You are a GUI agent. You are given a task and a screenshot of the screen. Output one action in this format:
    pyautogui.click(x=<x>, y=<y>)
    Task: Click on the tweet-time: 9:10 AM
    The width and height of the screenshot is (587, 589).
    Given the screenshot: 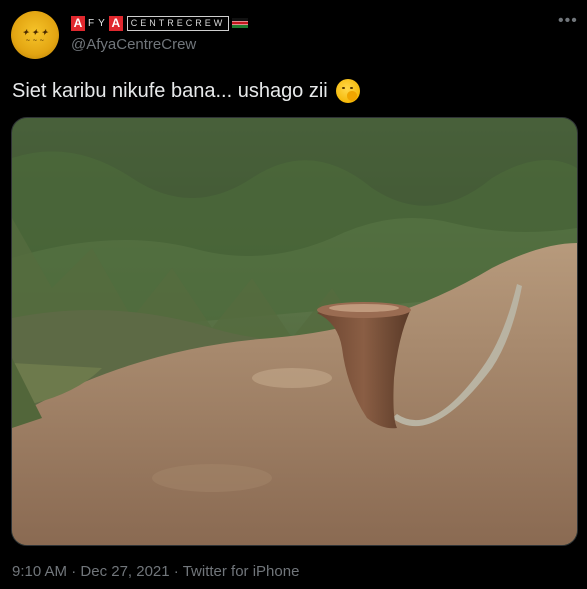 What is the action you would take?
    pyautogui.click(x=39, y=571)
    